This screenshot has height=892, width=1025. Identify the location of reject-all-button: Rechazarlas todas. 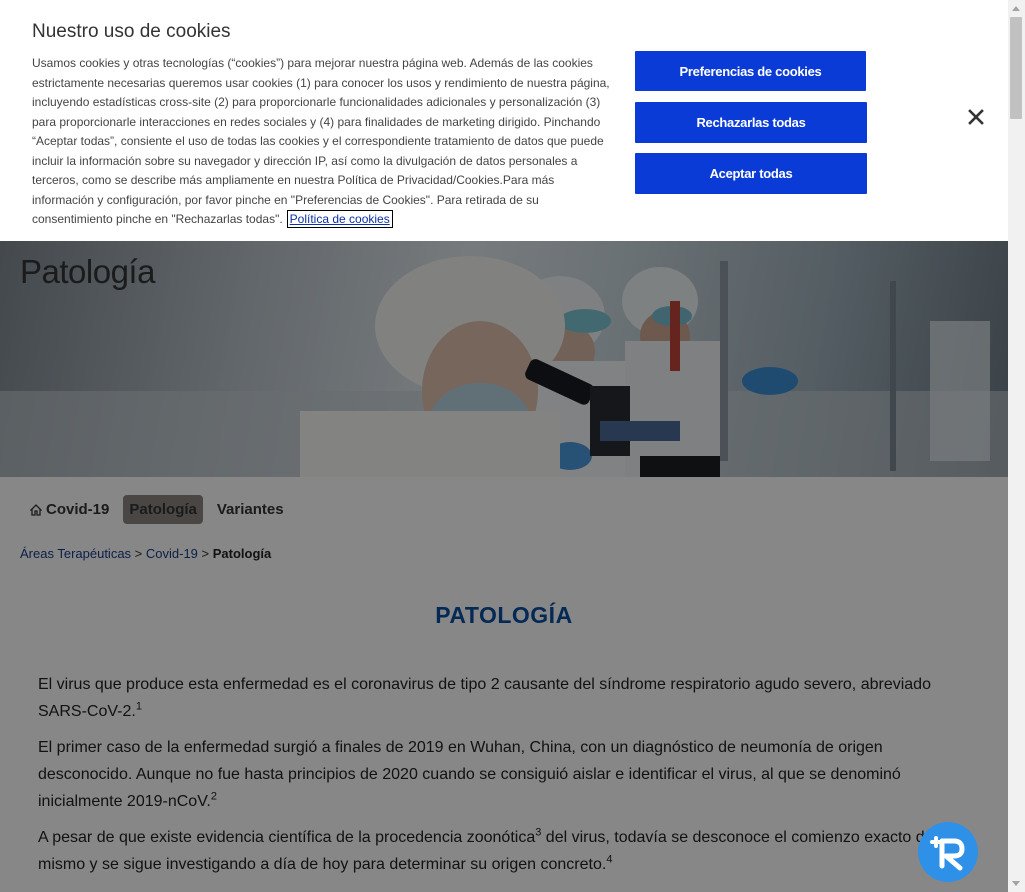
(751, 122).